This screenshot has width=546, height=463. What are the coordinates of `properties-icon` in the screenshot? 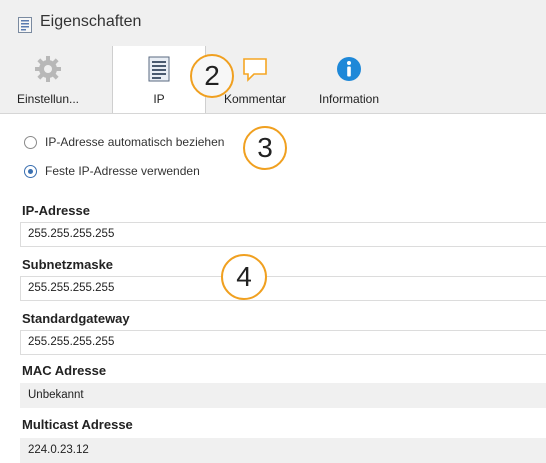 It's located at (25, 25).